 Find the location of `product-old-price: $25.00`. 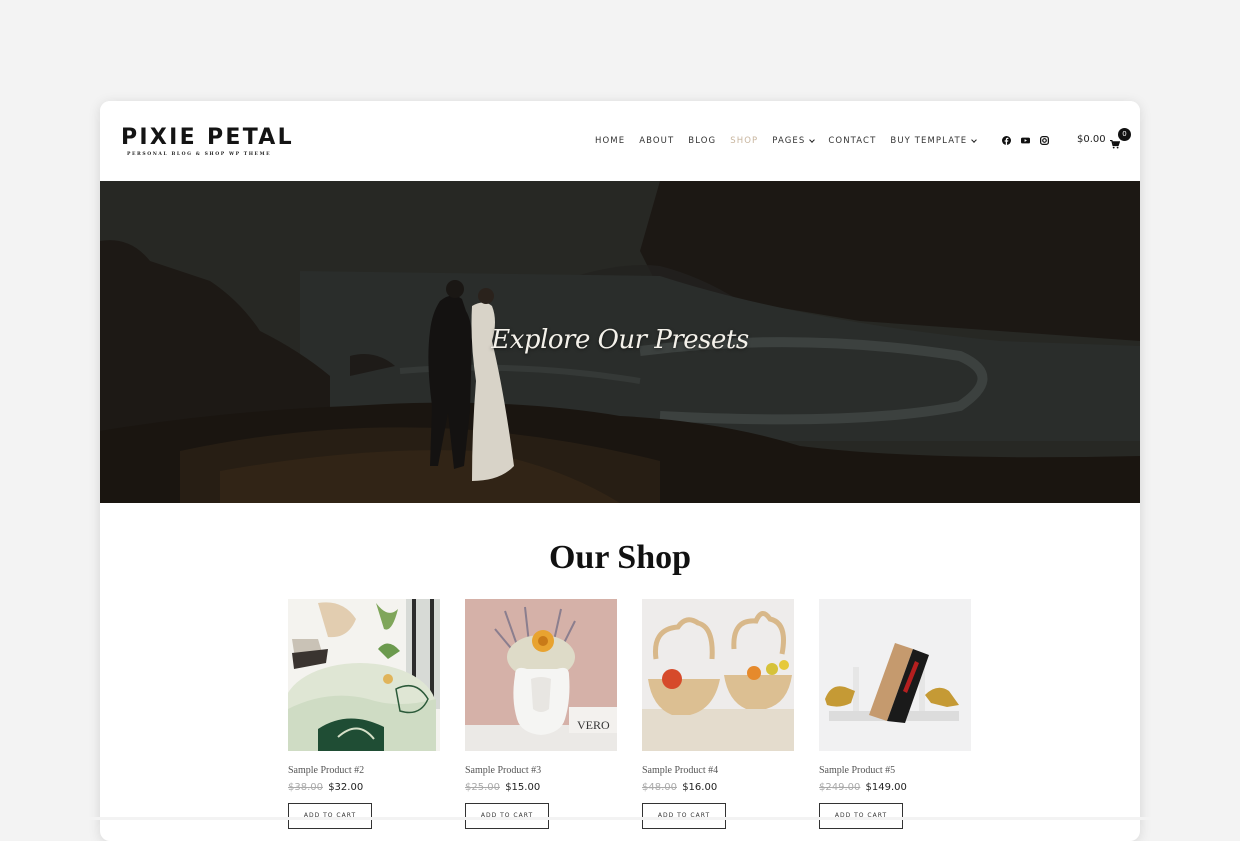

product-old-price: $25.00 is located at coordinates (482, 787).